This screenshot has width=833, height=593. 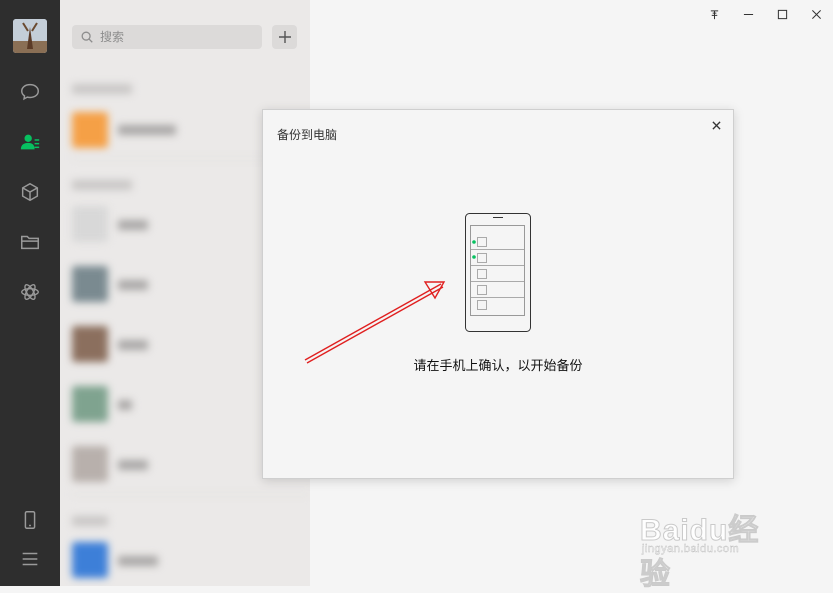 What do you see at coordinates (30, 36) in the screenshot?
I see `avatar` at bounding box center [30, 36].